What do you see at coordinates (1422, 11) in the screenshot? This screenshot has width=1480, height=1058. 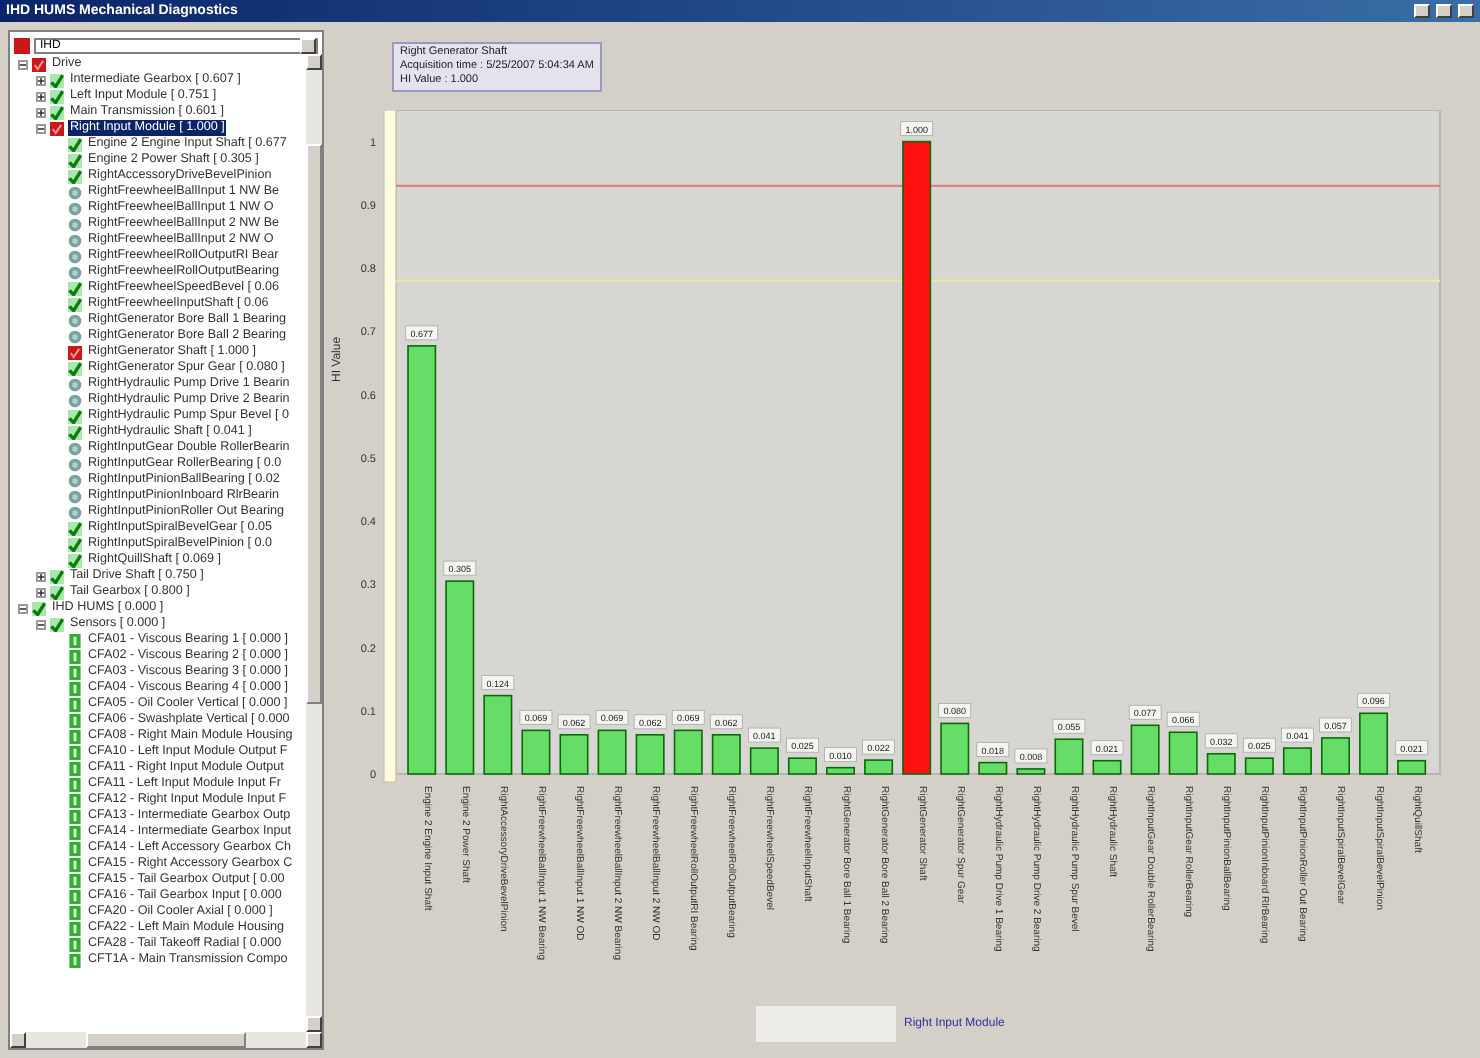 I see `minimize-button` at bounding box center [1422, 11].